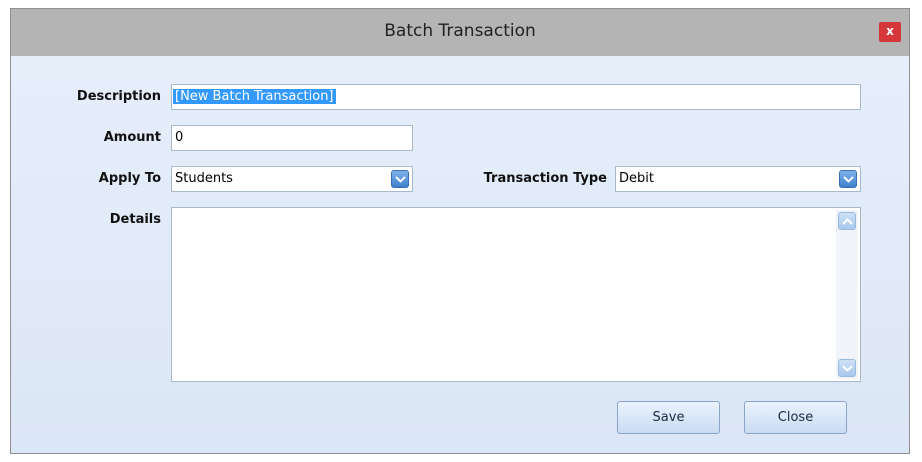 Image resolution: width=922 pixels, height=462 pixels. I want to click on apply-to-dropdown-button, so click(400, 179).